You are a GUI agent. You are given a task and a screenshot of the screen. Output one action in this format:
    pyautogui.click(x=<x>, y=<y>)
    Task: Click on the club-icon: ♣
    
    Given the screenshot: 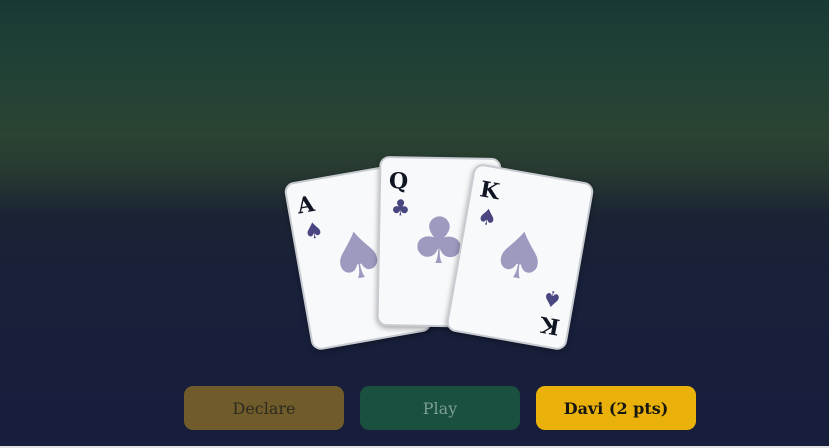 What is the action you would take?
    pyautogui.click(x=400, y=209)
    